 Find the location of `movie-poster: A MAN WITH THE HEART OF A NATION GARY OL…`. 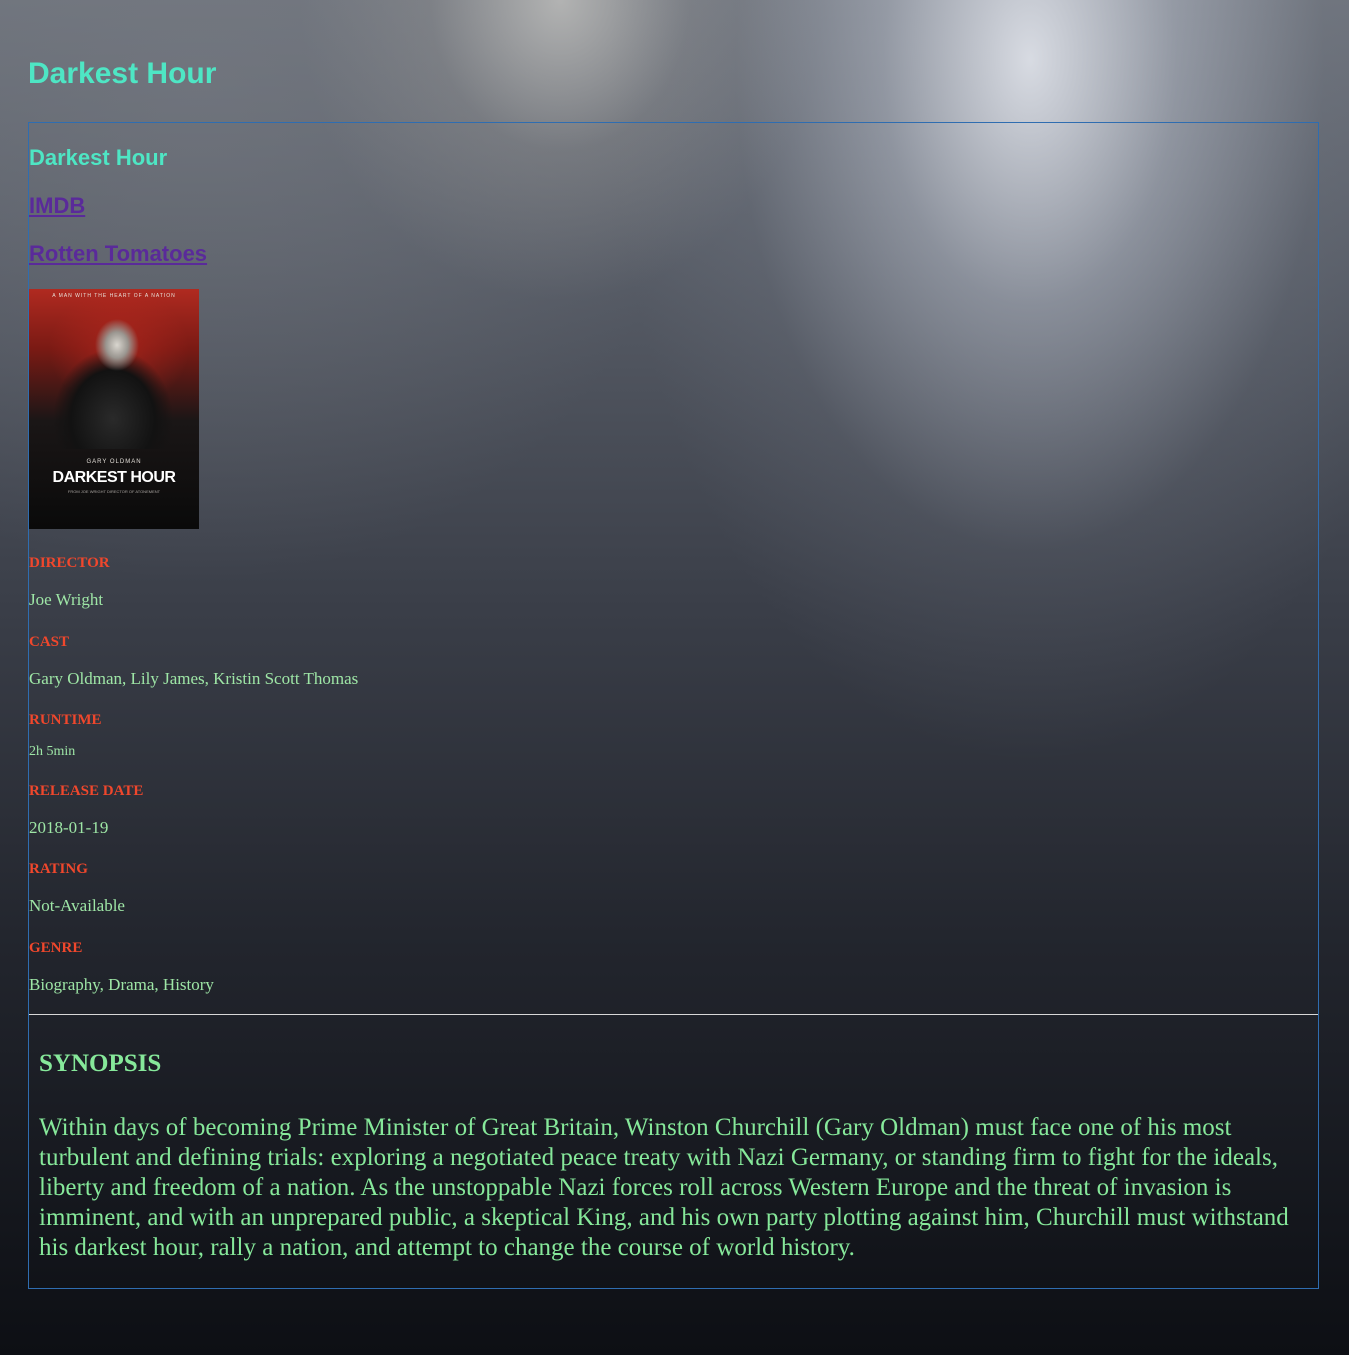

movie-poster: A MAN WITH THE HEART OF A NATION GARY OL… is located at coordinates (114, 409).